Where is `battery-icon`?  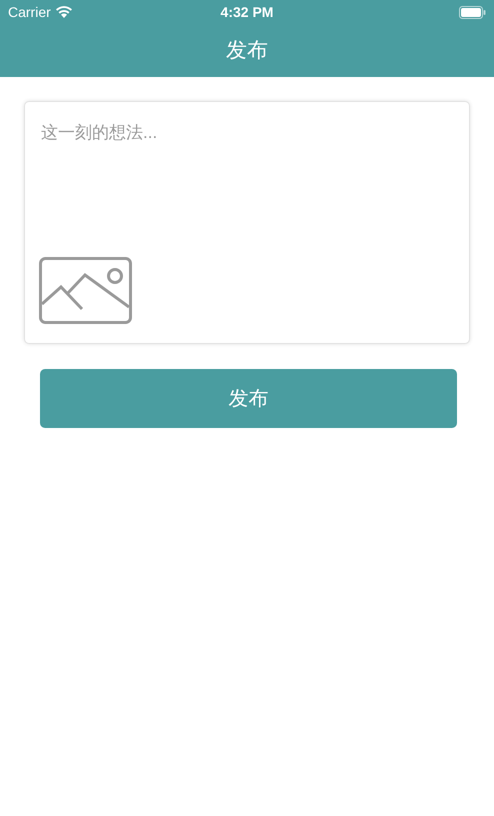 battery-icon is located at coordinates (472, 12).